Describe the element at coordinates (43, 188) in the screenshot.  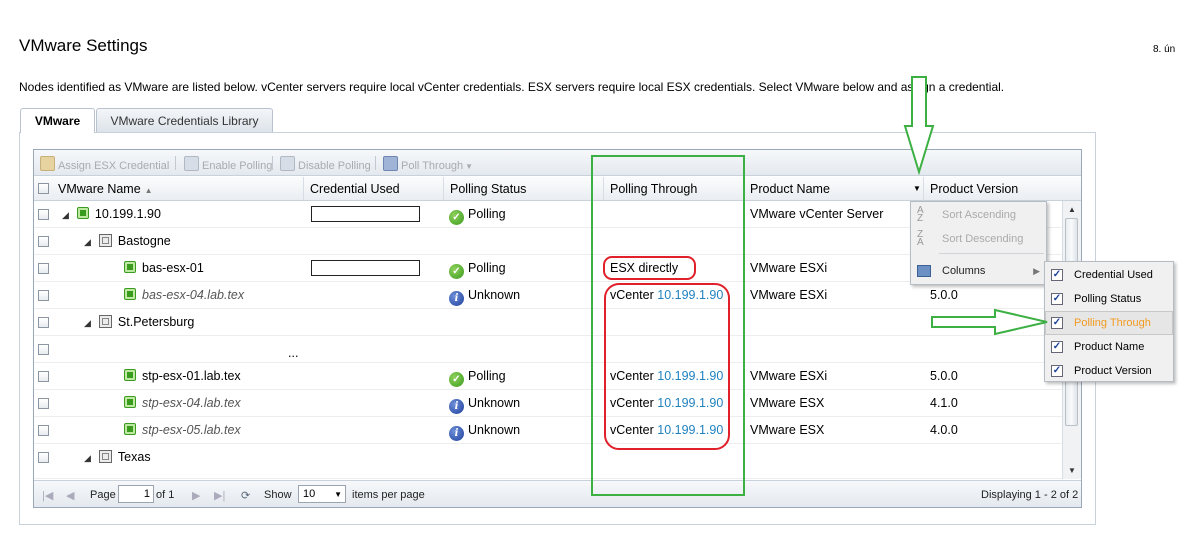
I see `select-all-checkbox` at that location.